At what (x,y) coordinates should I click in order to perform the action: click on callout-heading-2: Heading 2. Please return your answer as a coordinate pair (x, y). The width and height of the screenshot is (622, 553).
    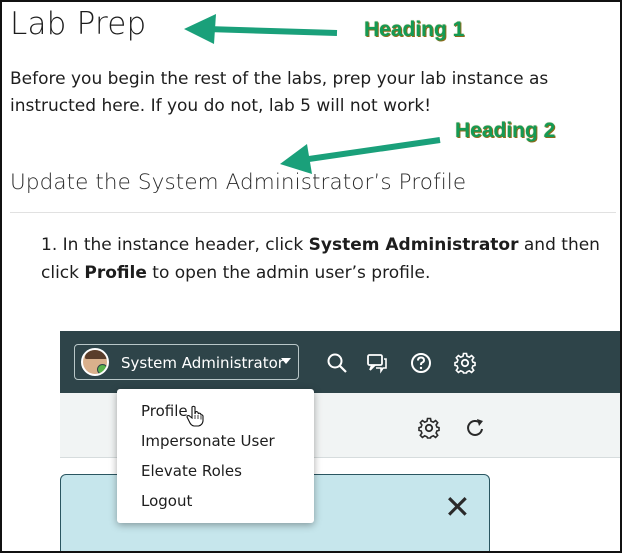
    Looking at the image, I should click on (505, 130).